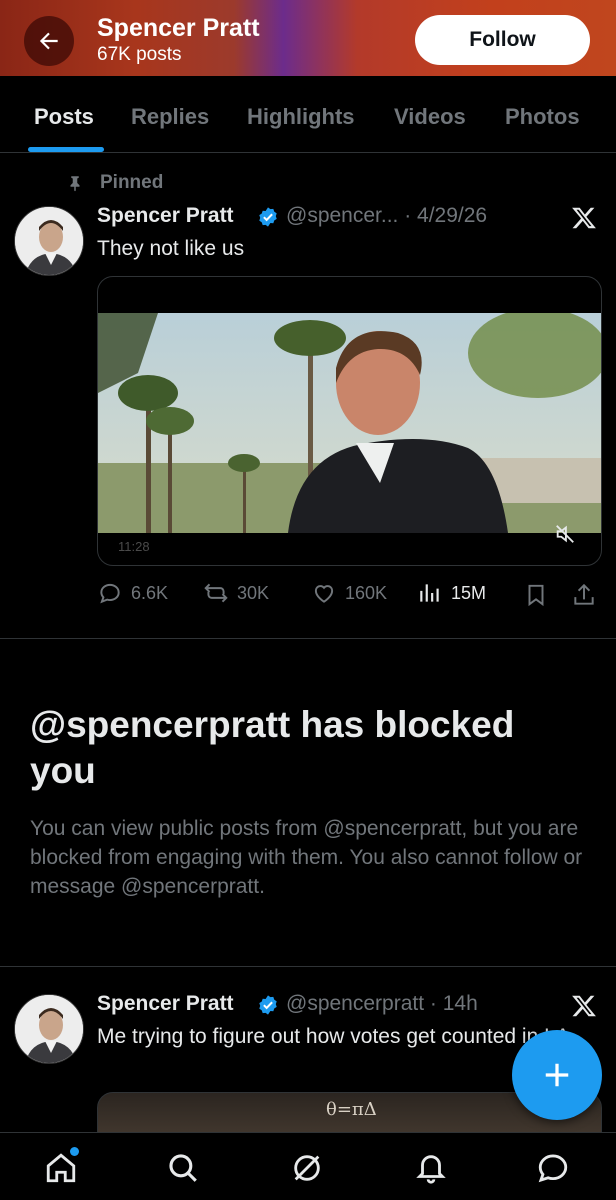  I want to click on video-timestamp: 11:28, so click(134, 546).